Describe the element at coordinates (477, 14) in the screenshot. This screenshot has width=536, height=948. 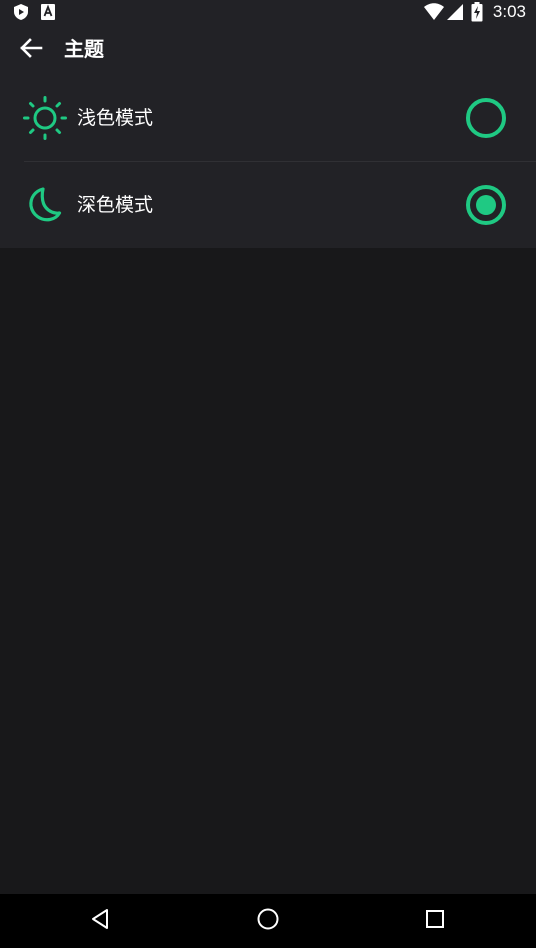
I see `battery-charging-icon` at that location.